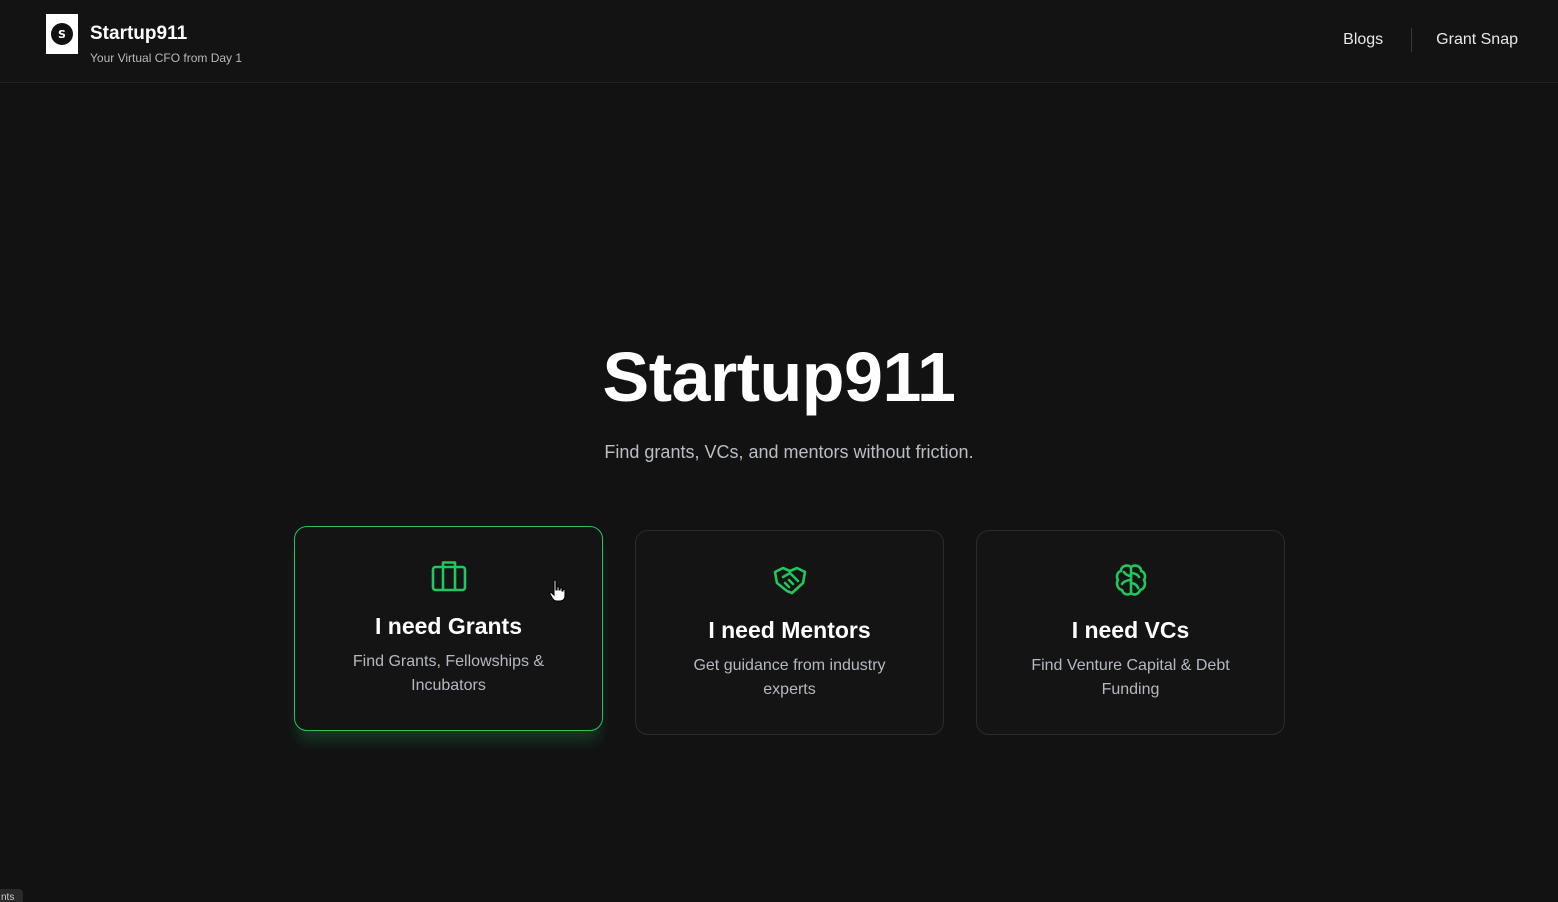  I want to click on brain-icon, so click(1130, 580).